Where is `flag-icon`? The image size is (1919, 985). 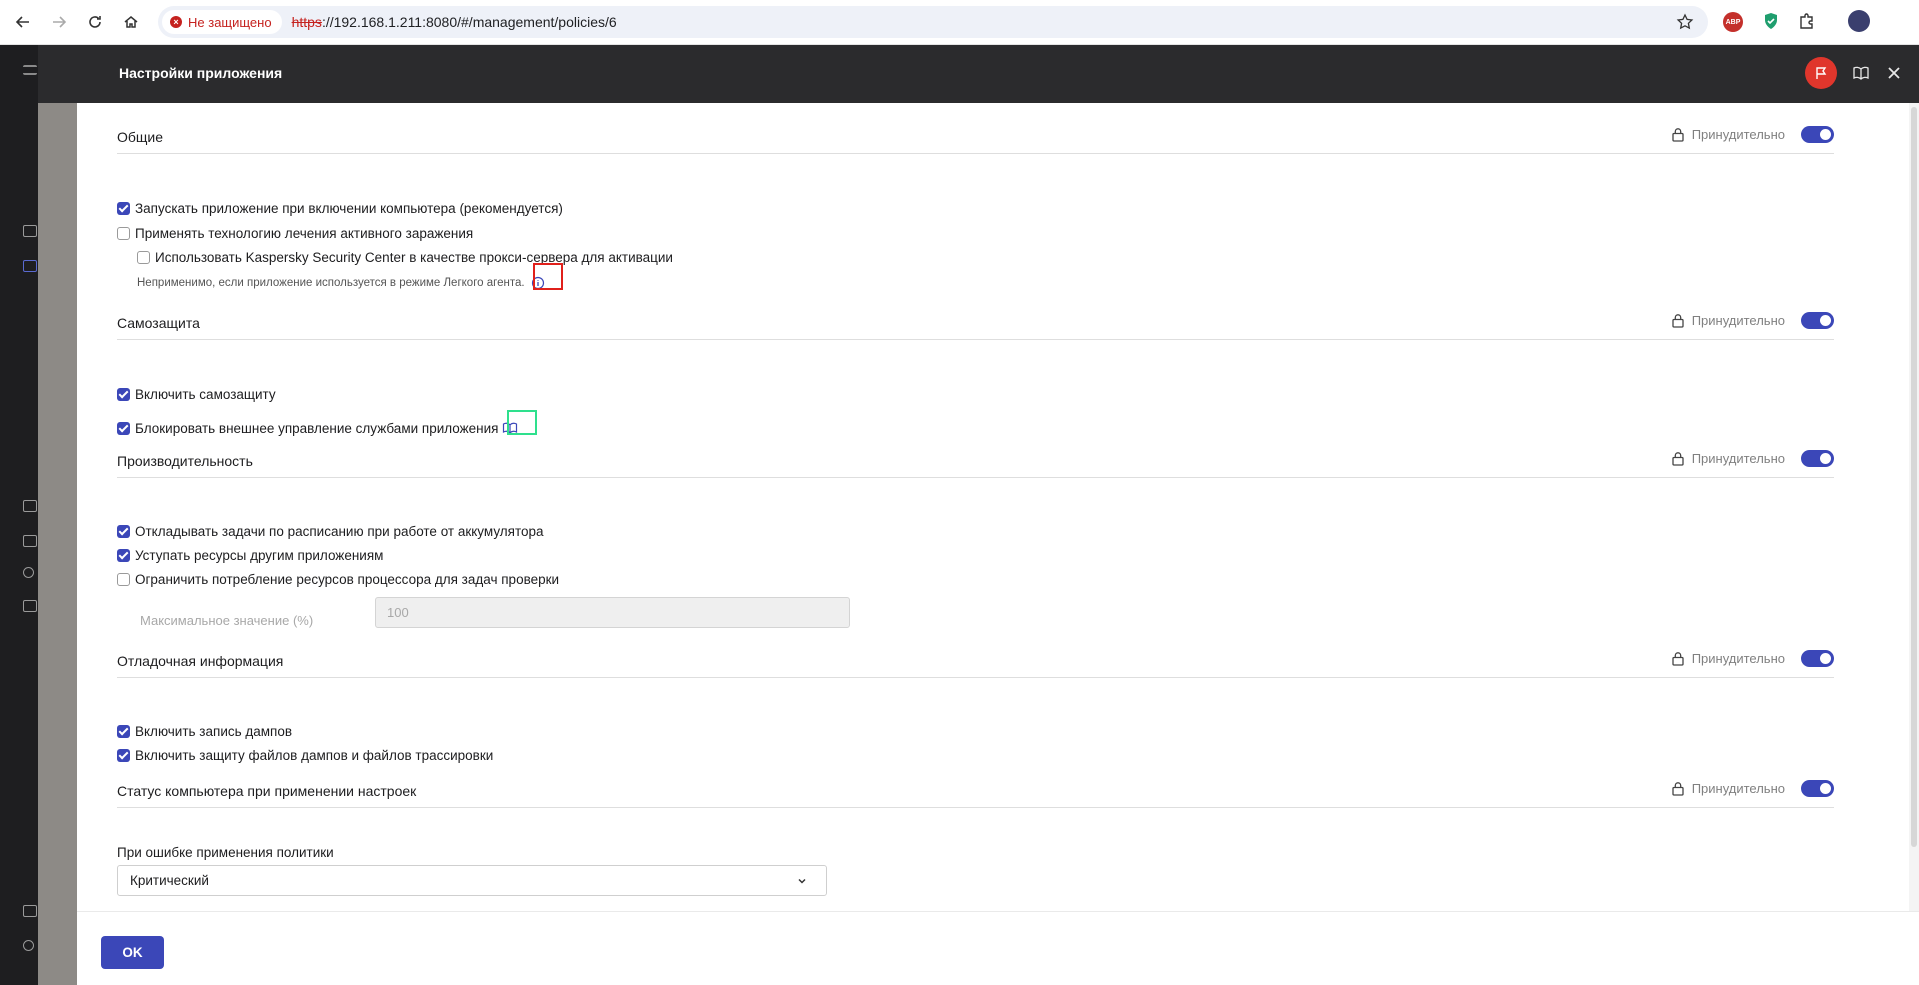 flag-icon is located at coordinates (1821, 73).